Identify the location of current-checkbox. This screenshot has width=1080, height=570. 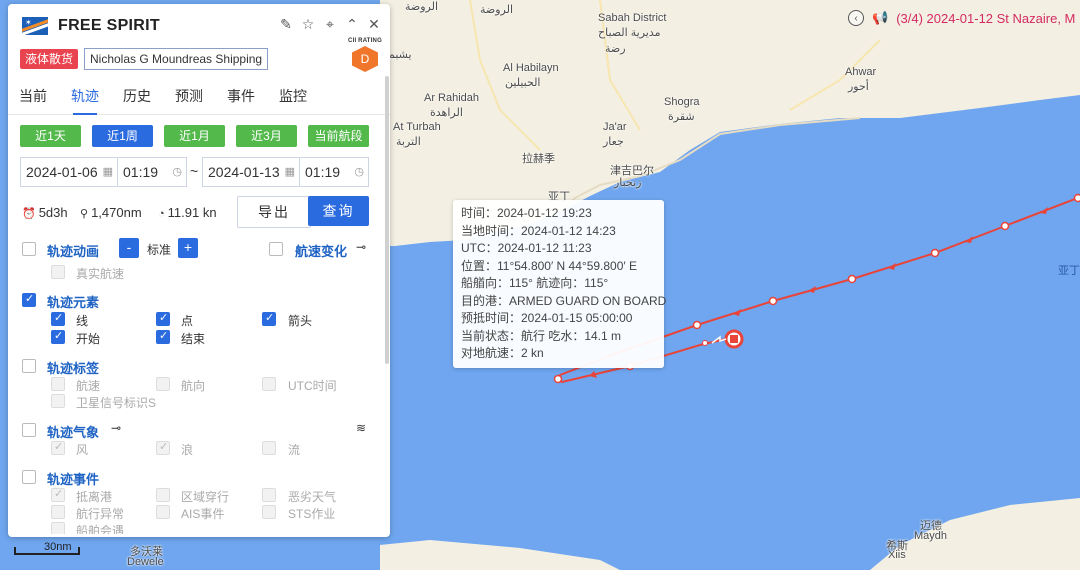
(269, 448).